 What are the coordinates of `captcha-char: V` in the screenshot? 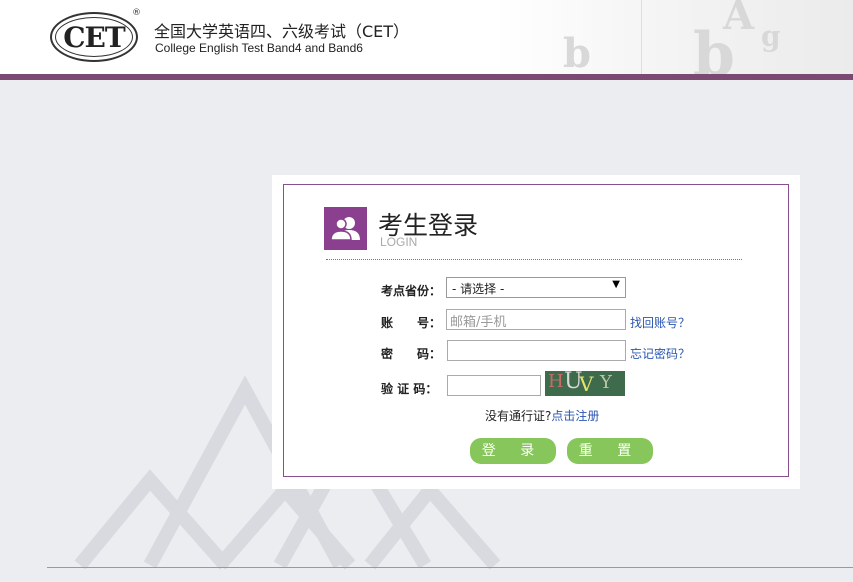 It's located at (586, 384).